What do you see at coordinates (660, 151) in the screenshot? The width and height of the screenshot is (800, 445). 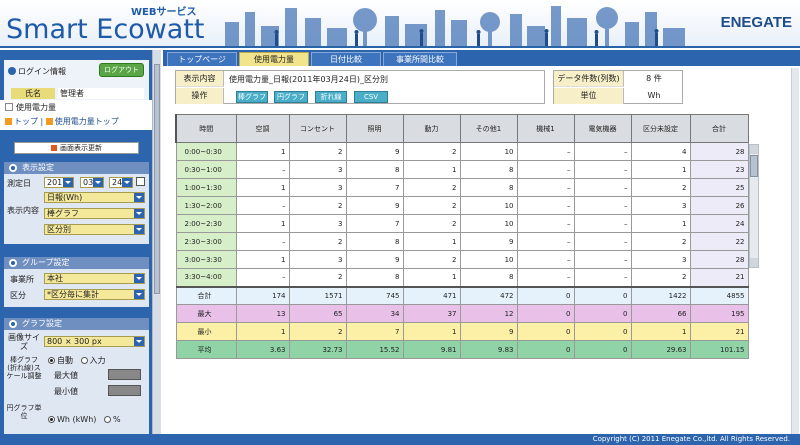 I see `value-cell: 4` at bounding box center [660, 151].